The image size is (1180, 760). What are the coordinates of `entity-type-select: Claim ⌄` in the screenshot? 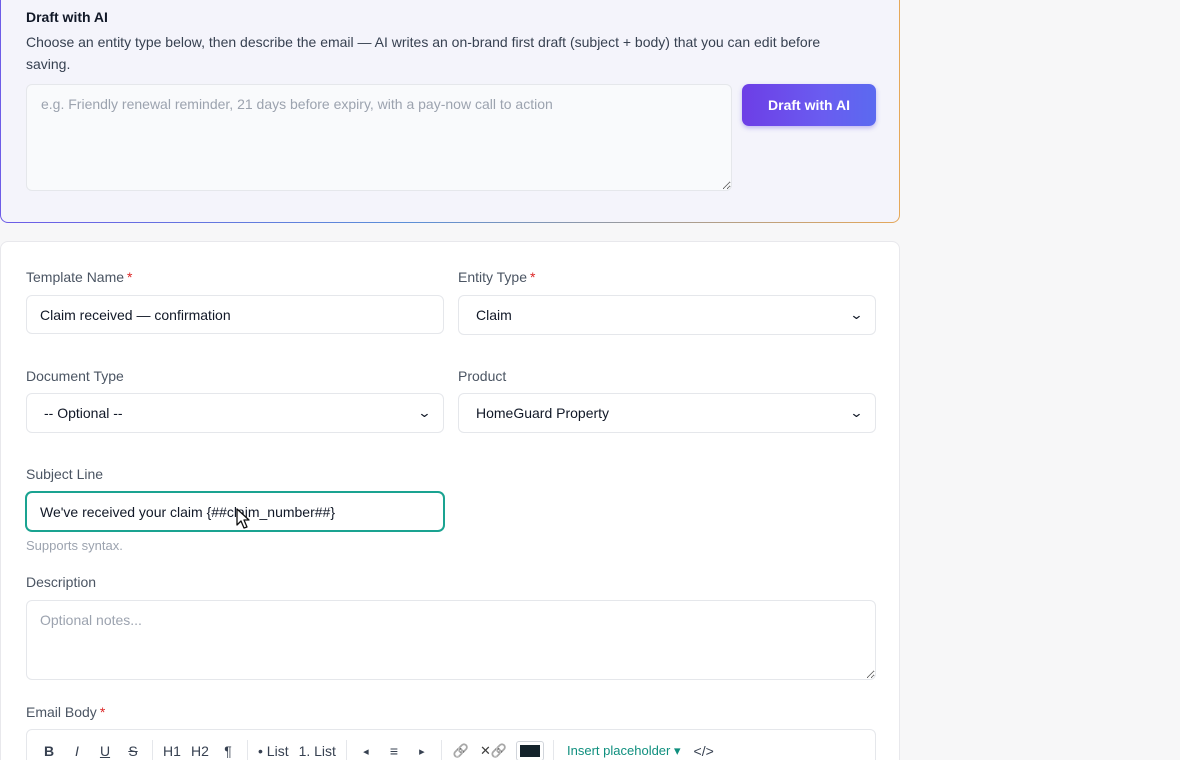 It's located at (667, 315).